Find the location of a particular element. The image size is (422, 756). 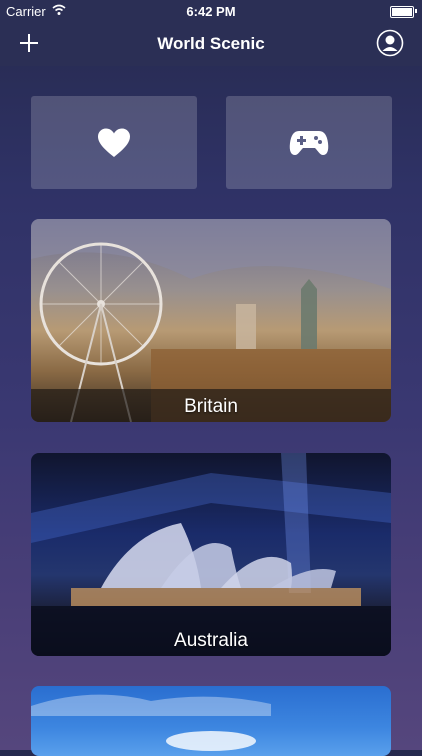

gamepad-icon is located at coordinates (309, 142).